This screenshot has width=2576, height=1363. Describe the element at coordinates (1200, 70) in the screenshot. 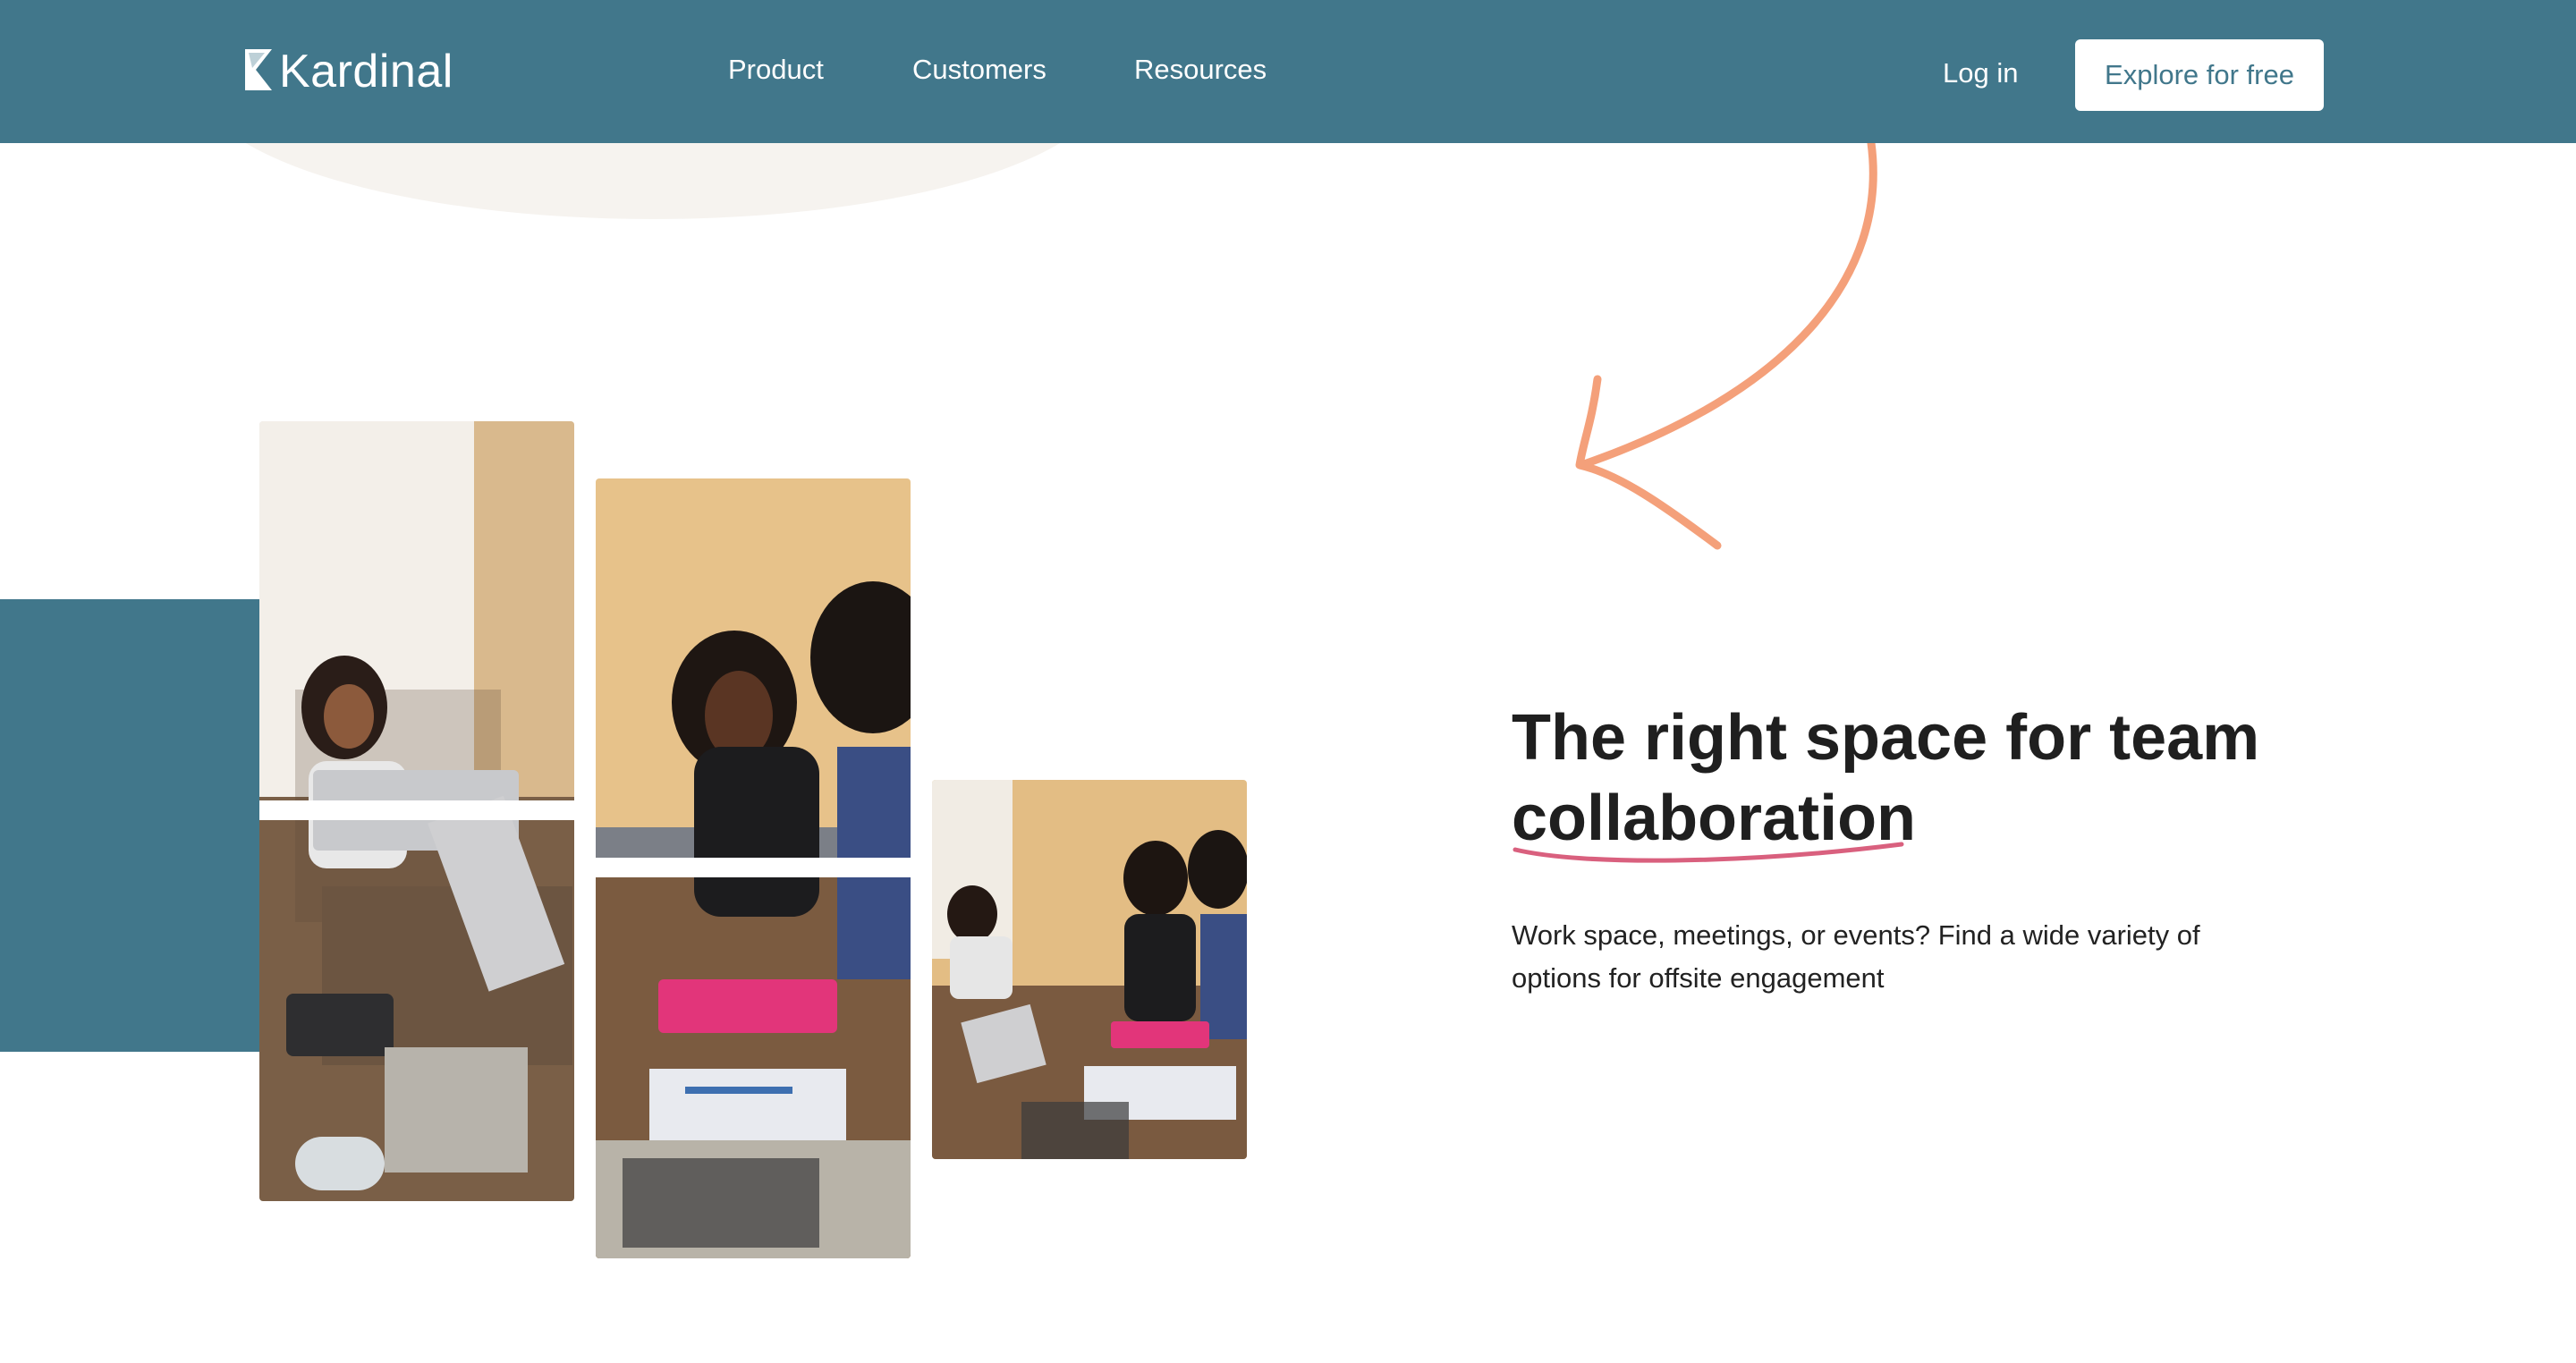

I see `nav-resources-link: Resources` at that location.